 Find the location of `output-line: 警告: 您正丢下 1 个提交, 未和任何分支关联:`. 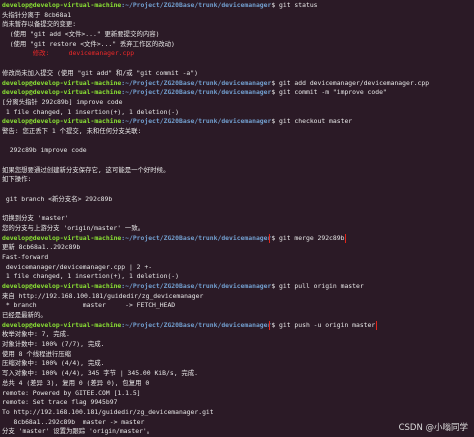

output-line: 警告: 您正丢下 1 个提交, 未和任何分支关联: is located at coordinates (72, 130).